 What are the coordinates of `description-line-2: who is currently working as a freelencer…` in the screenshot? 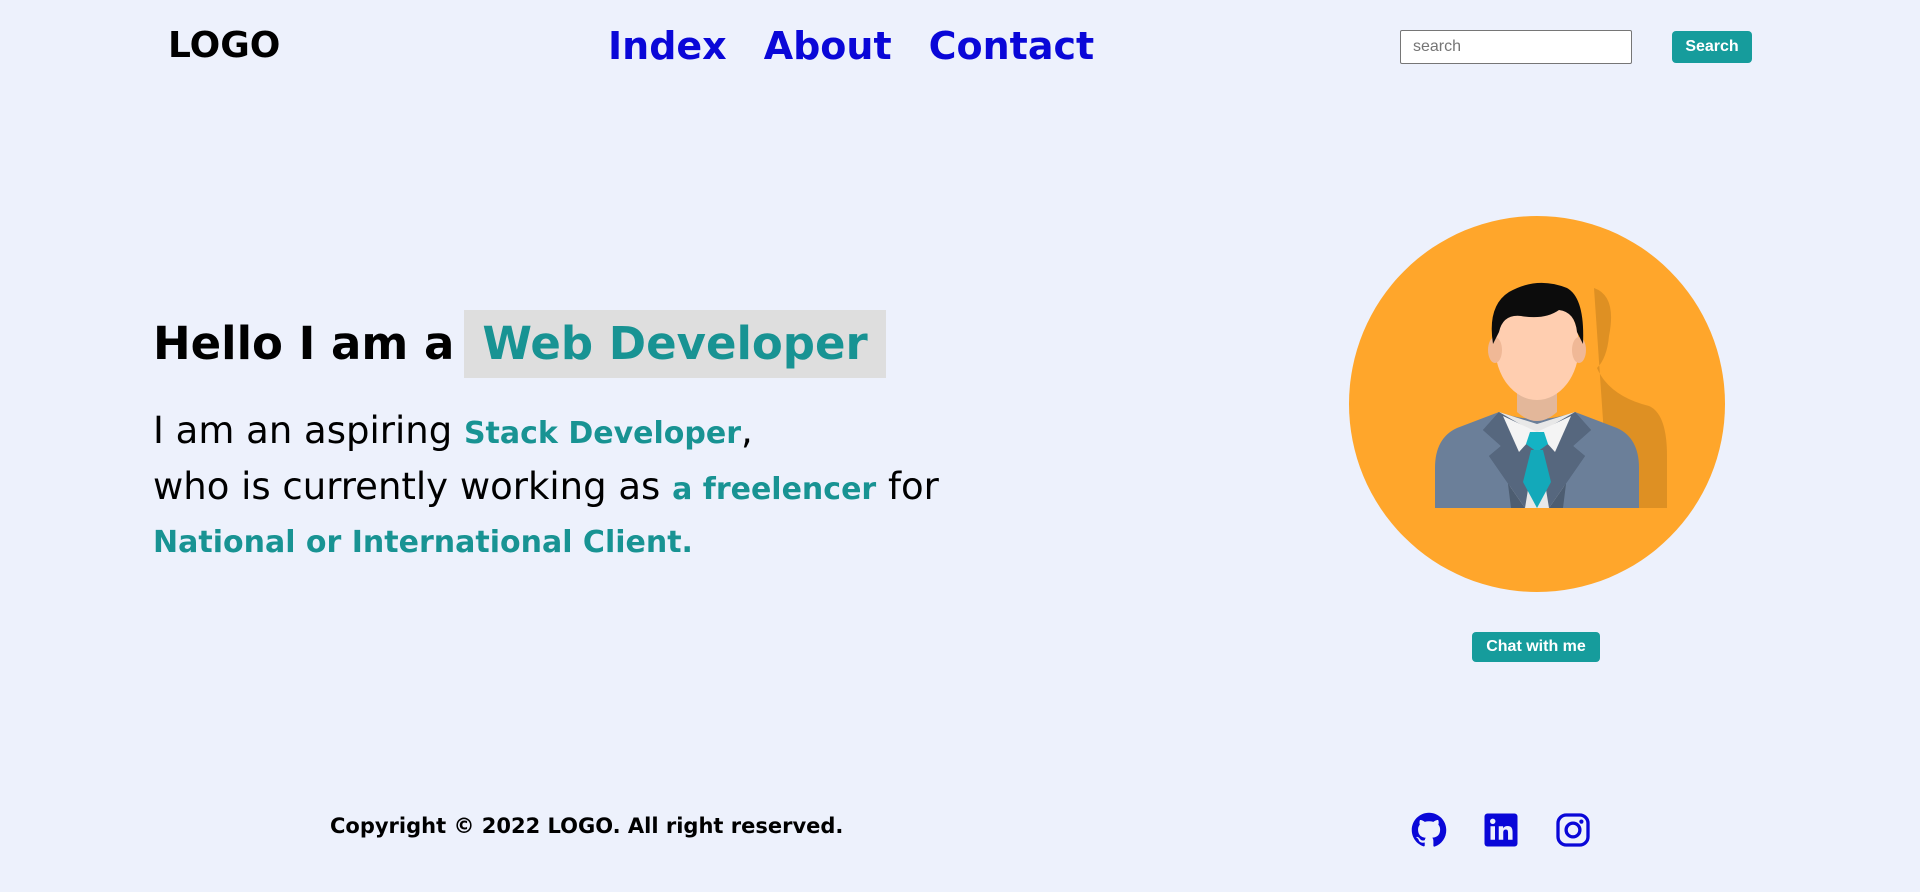 It's located at (546, 488).